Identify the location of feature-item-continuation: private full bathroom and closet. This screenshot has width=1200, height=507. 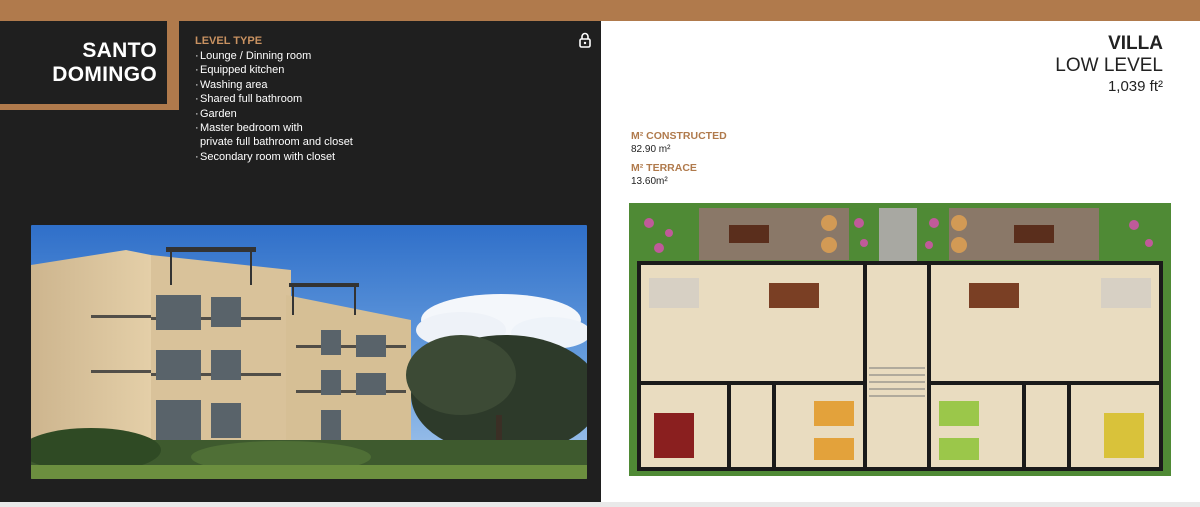
(375, 142).